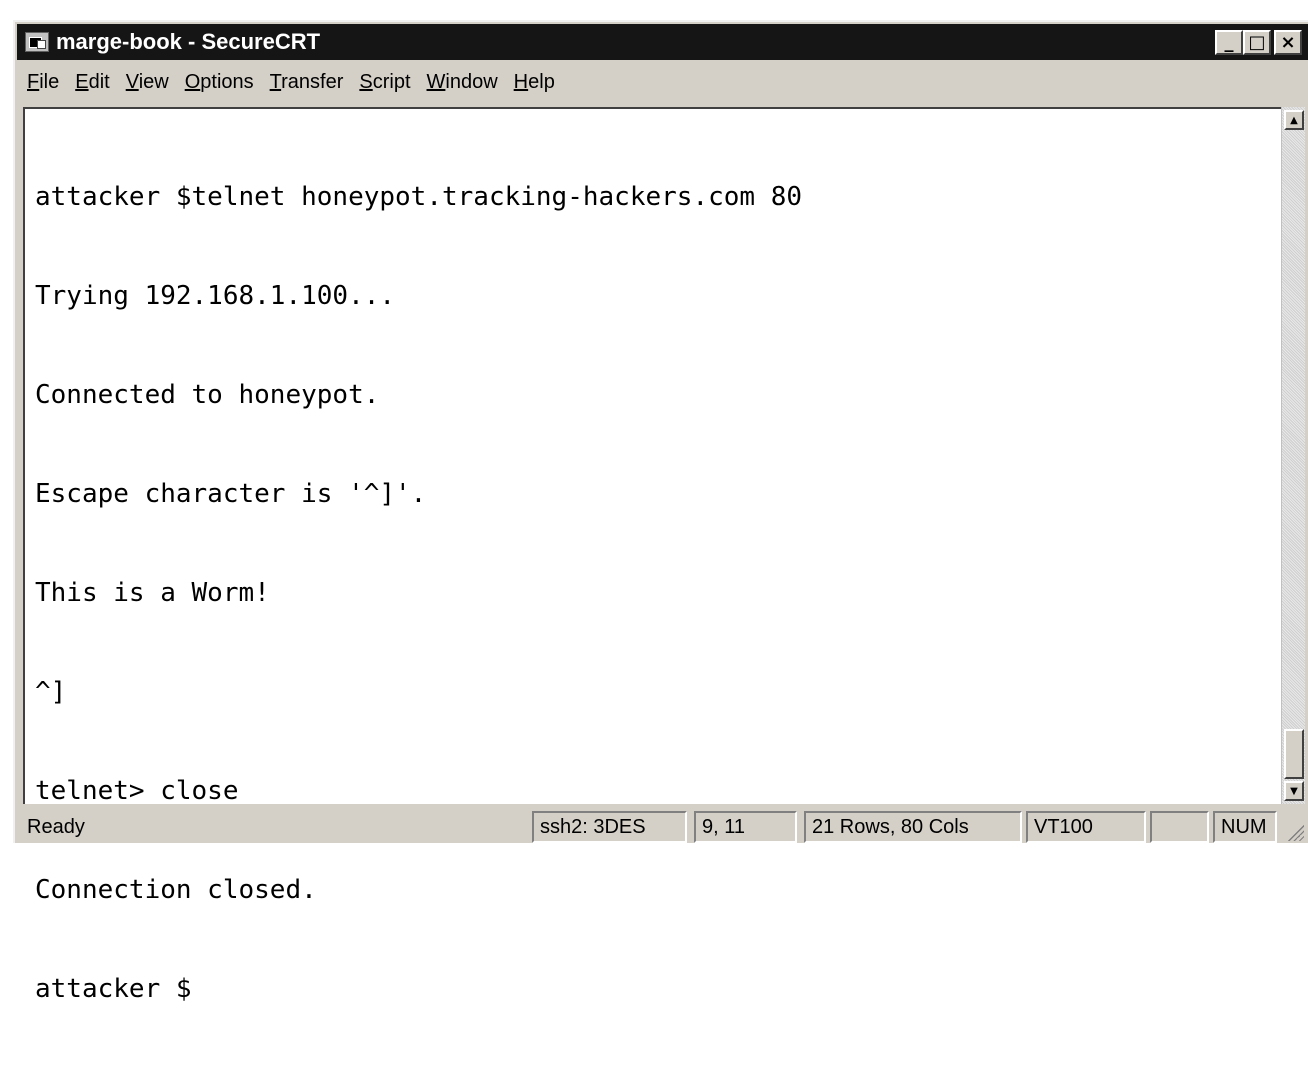 The image size is (1308, 1072). What do you see at coordinates (37, 42) in the screenshot?
I see `securecrt-app-icon` at bounding box center [37, 42].